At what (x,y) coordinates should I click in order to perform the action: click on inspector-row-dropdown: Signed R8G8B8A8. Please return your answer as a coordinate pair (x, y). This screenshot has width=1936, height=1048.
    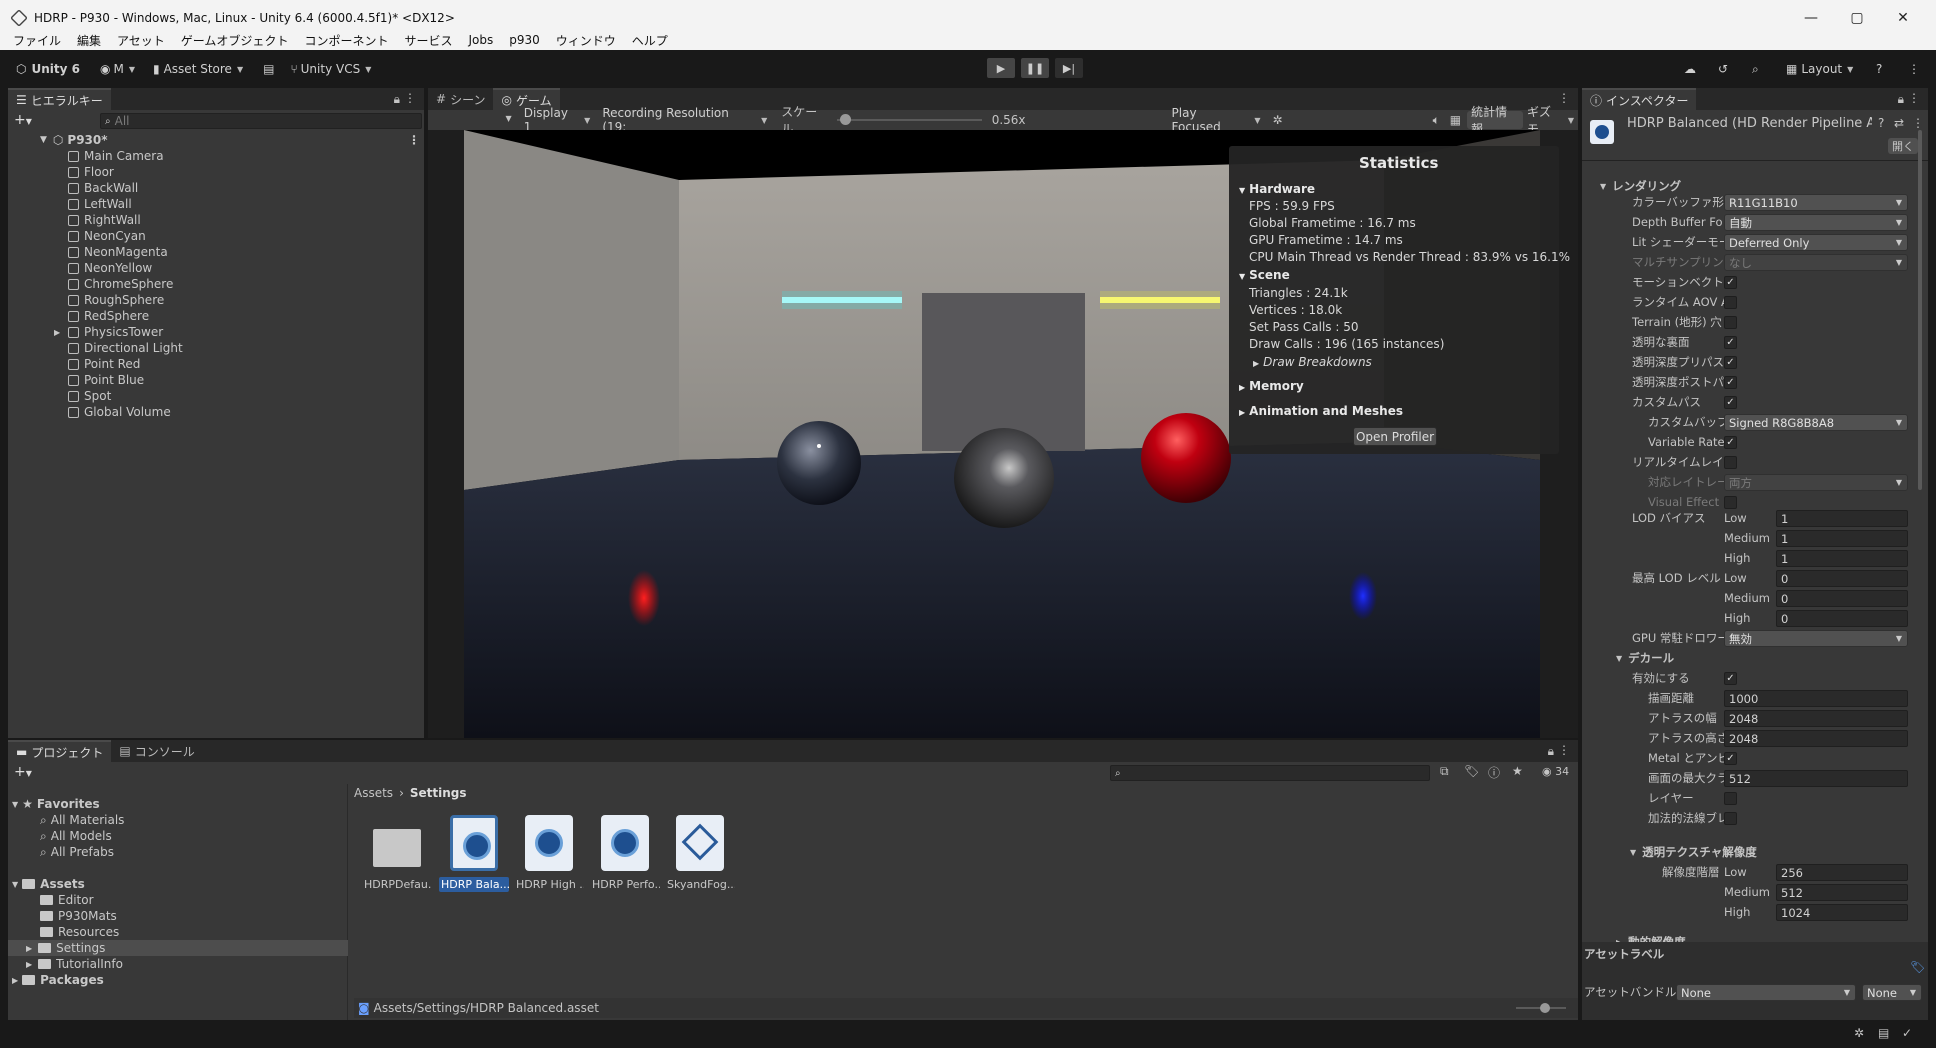
    Looking at the image, I should click on (1816, 422).